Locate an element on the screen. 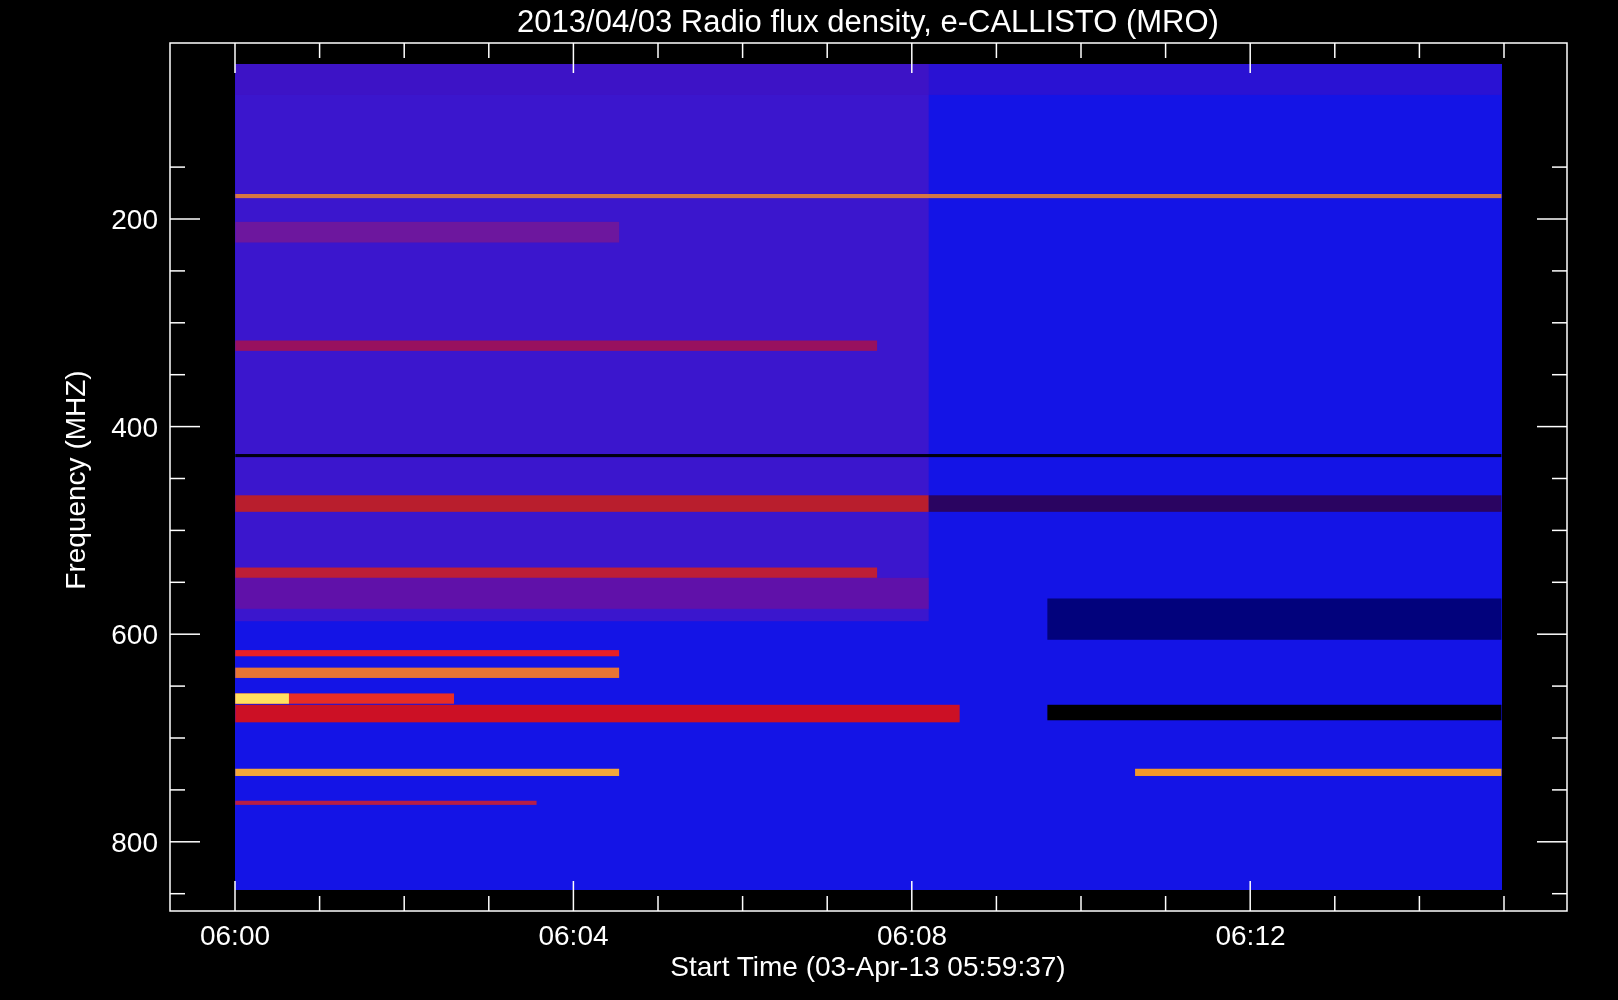  x-axis-label: Start Time (03-Apr-13 05:59:37) is located at coordinates (868, 966).